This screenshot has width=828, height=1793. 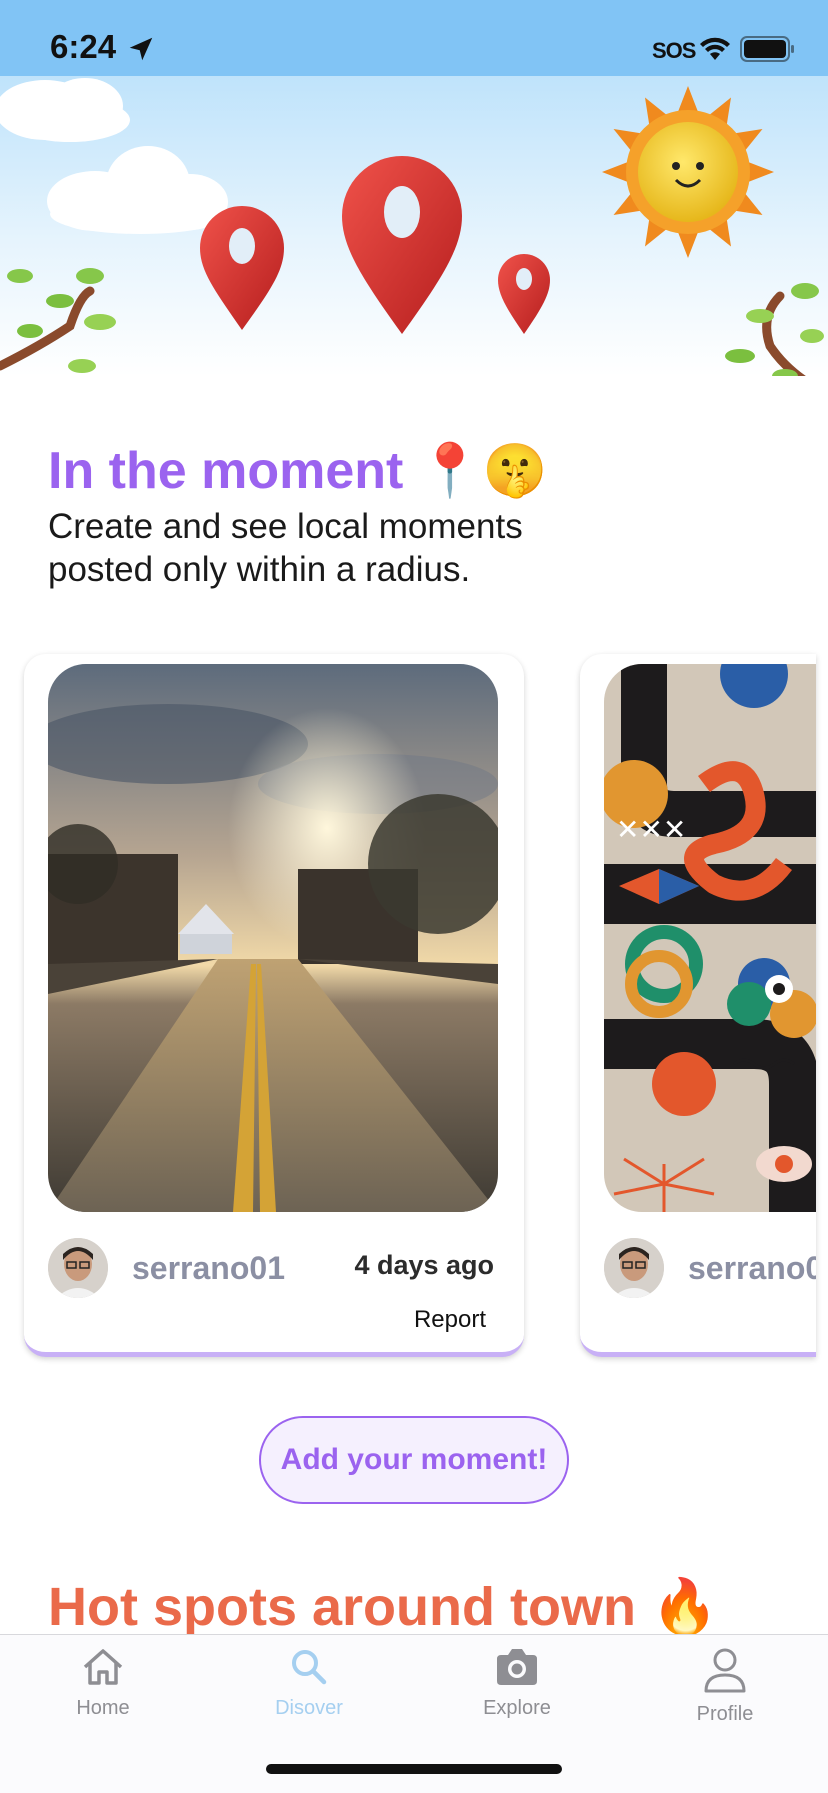 I want to click on report-button: Report, so click(x=450, y=1320).